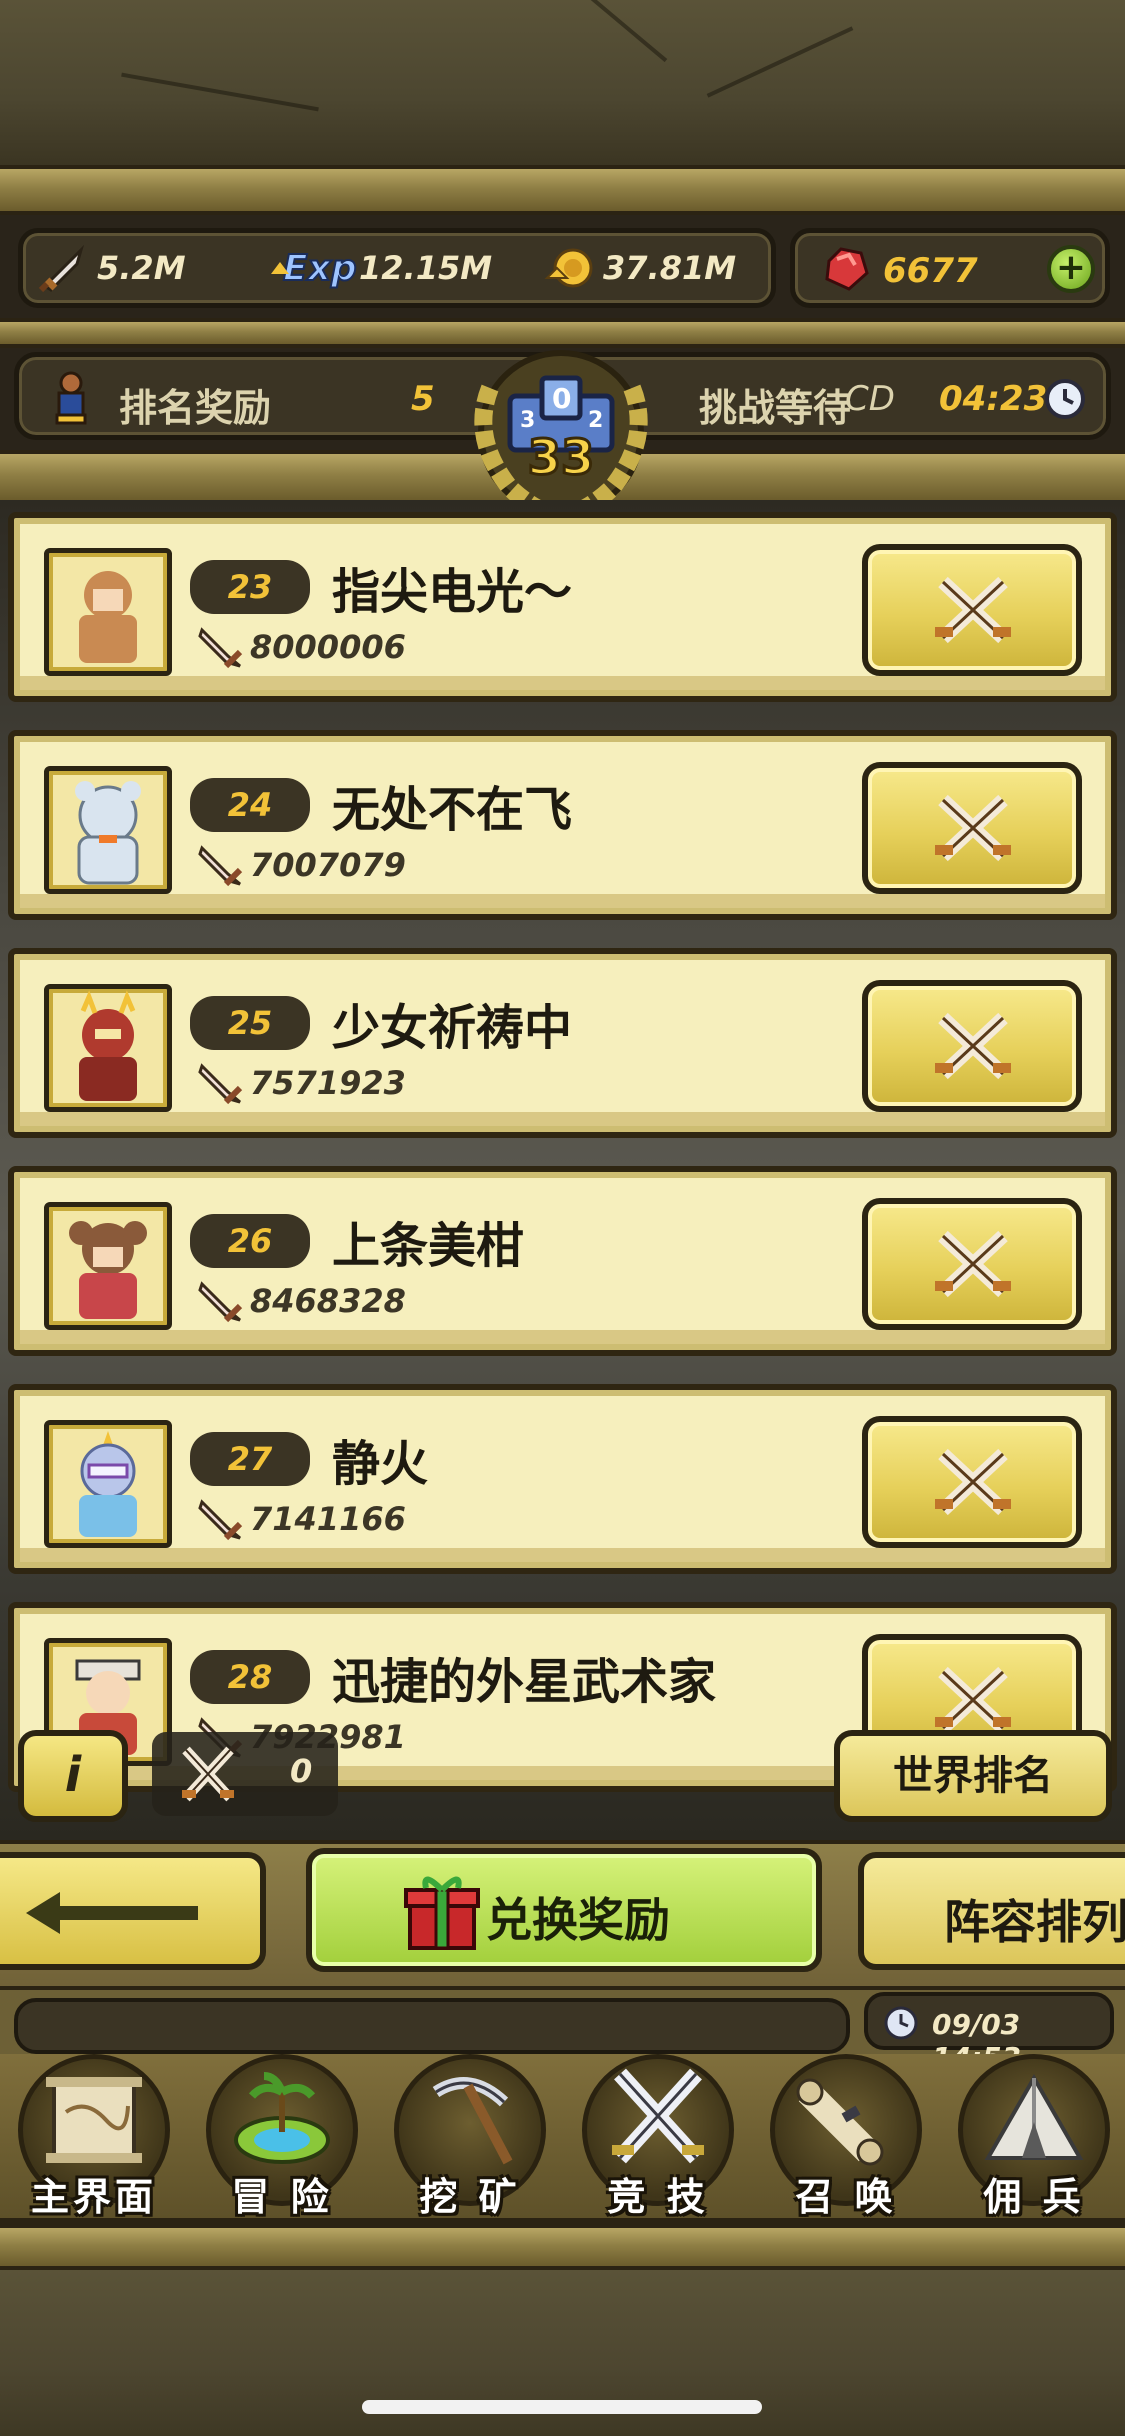 The height and width of the screenshot is (2436, 1125). What do you see at coordinates (328, 865) in the screenshot?
I see `opponent-power: 7007079` at bounding box center [328, 865].